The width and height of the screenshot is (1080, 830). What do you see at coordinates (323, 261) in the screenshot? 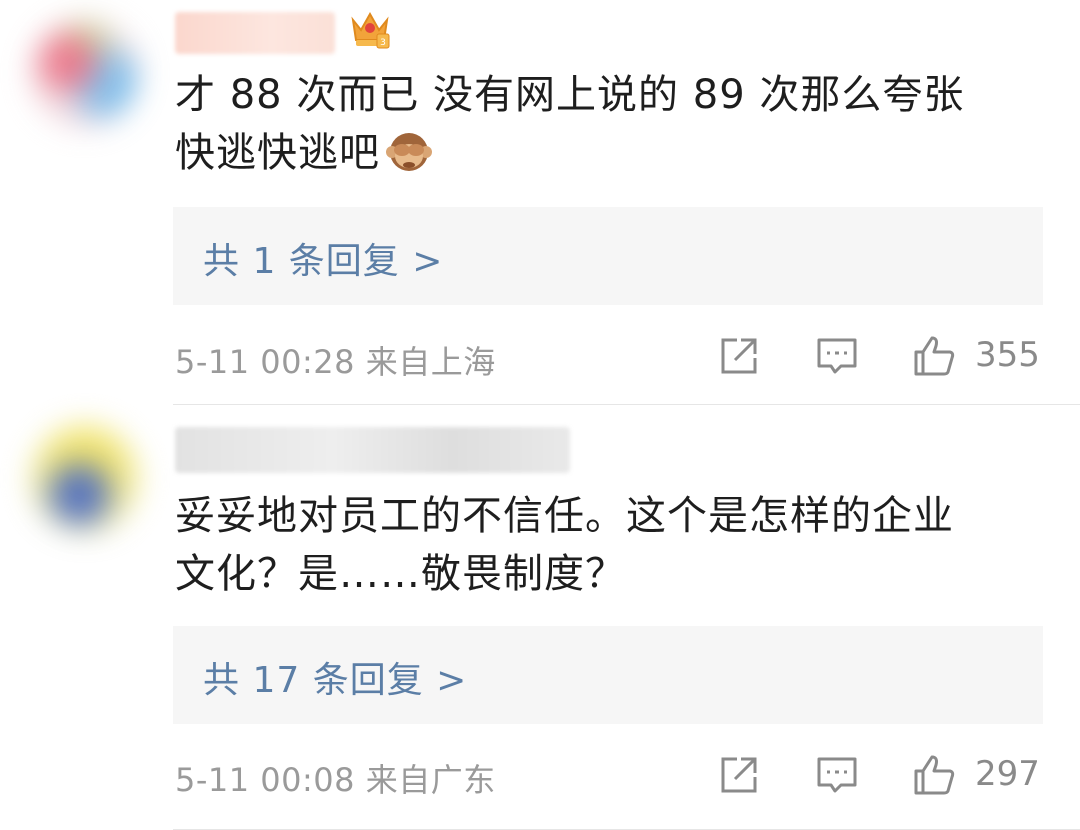
I see `replies-label: 共 1 条回复 >` at bounding box center [323, 261].